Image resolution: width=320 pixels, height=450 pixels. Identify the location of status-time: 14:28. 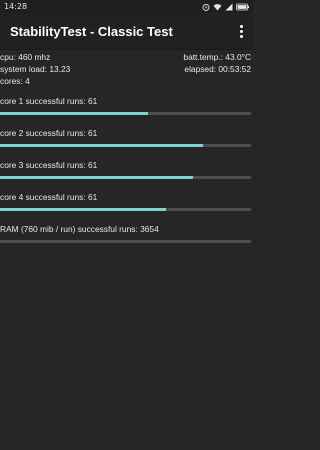
(16, 6).